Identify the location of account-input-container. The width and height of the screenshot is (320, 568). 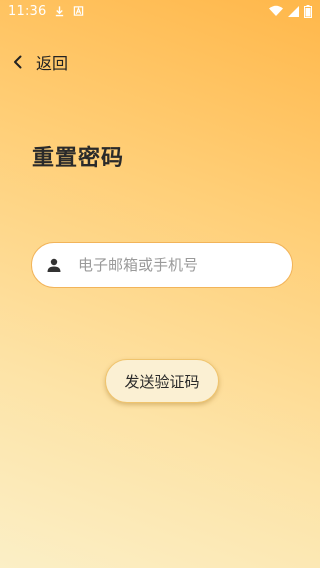
(162, 265).